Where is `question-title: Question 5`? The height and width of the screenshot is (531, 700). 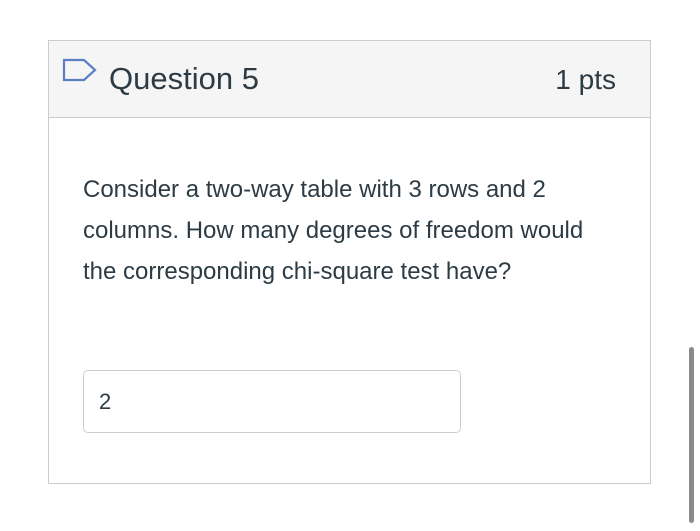
question-title: Question 5 is located at coordinates (184, 78).